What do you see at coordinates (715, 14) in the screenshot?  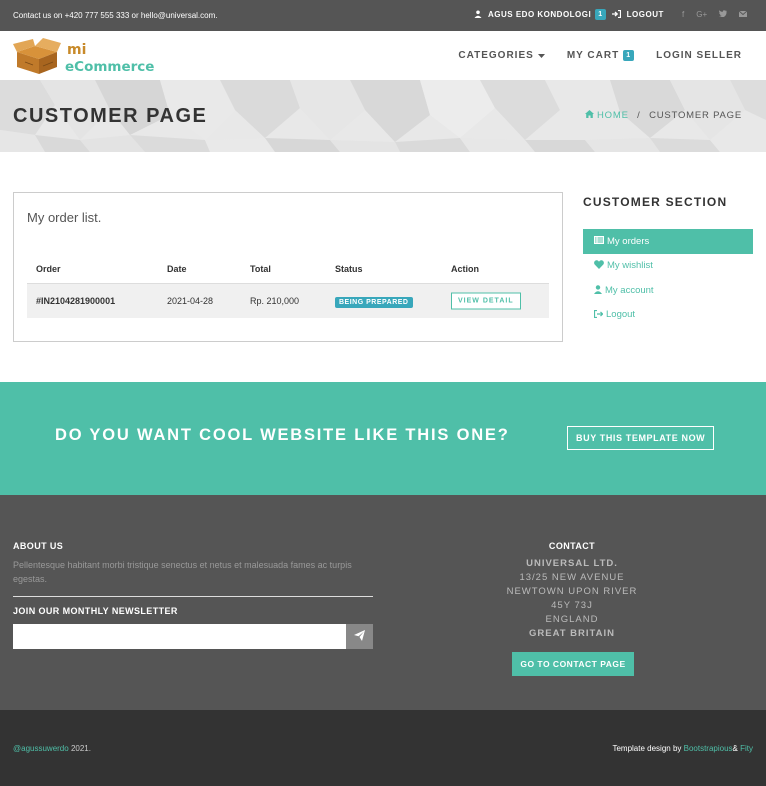 I see `social-links: f G+` at bounding box center [715, 14].